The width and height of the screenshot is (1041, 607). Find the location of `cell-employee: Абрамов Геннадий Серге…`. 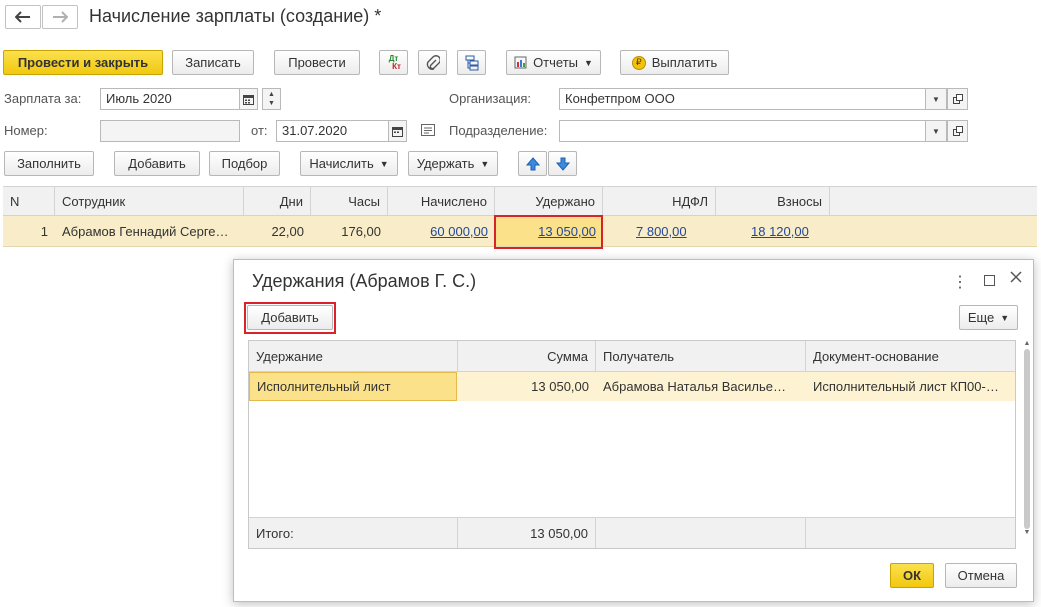

cell-employee: Абрамов Геннадий Серге… is located at coordinates (145, 231).